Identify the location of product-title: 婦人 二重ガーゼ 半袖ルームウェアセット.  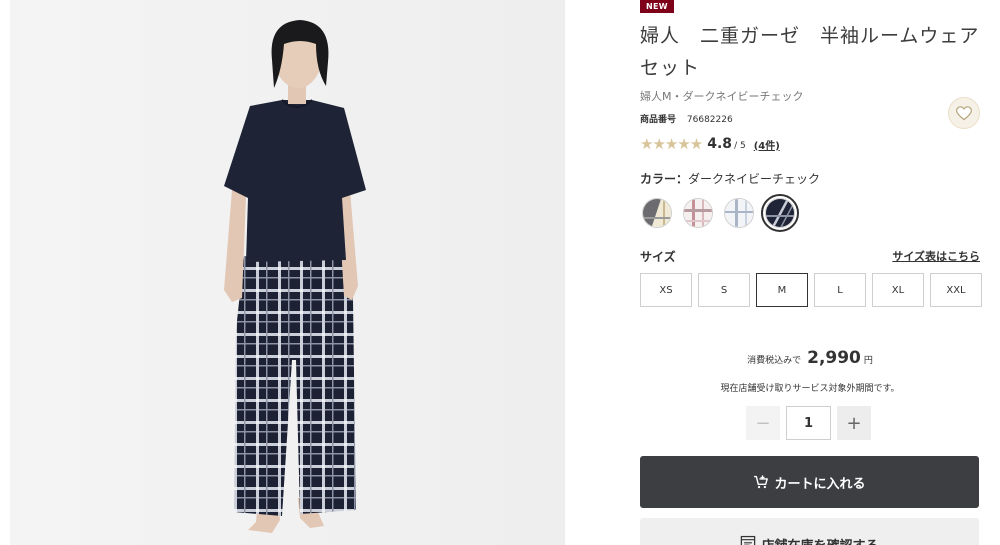
(810, 52).